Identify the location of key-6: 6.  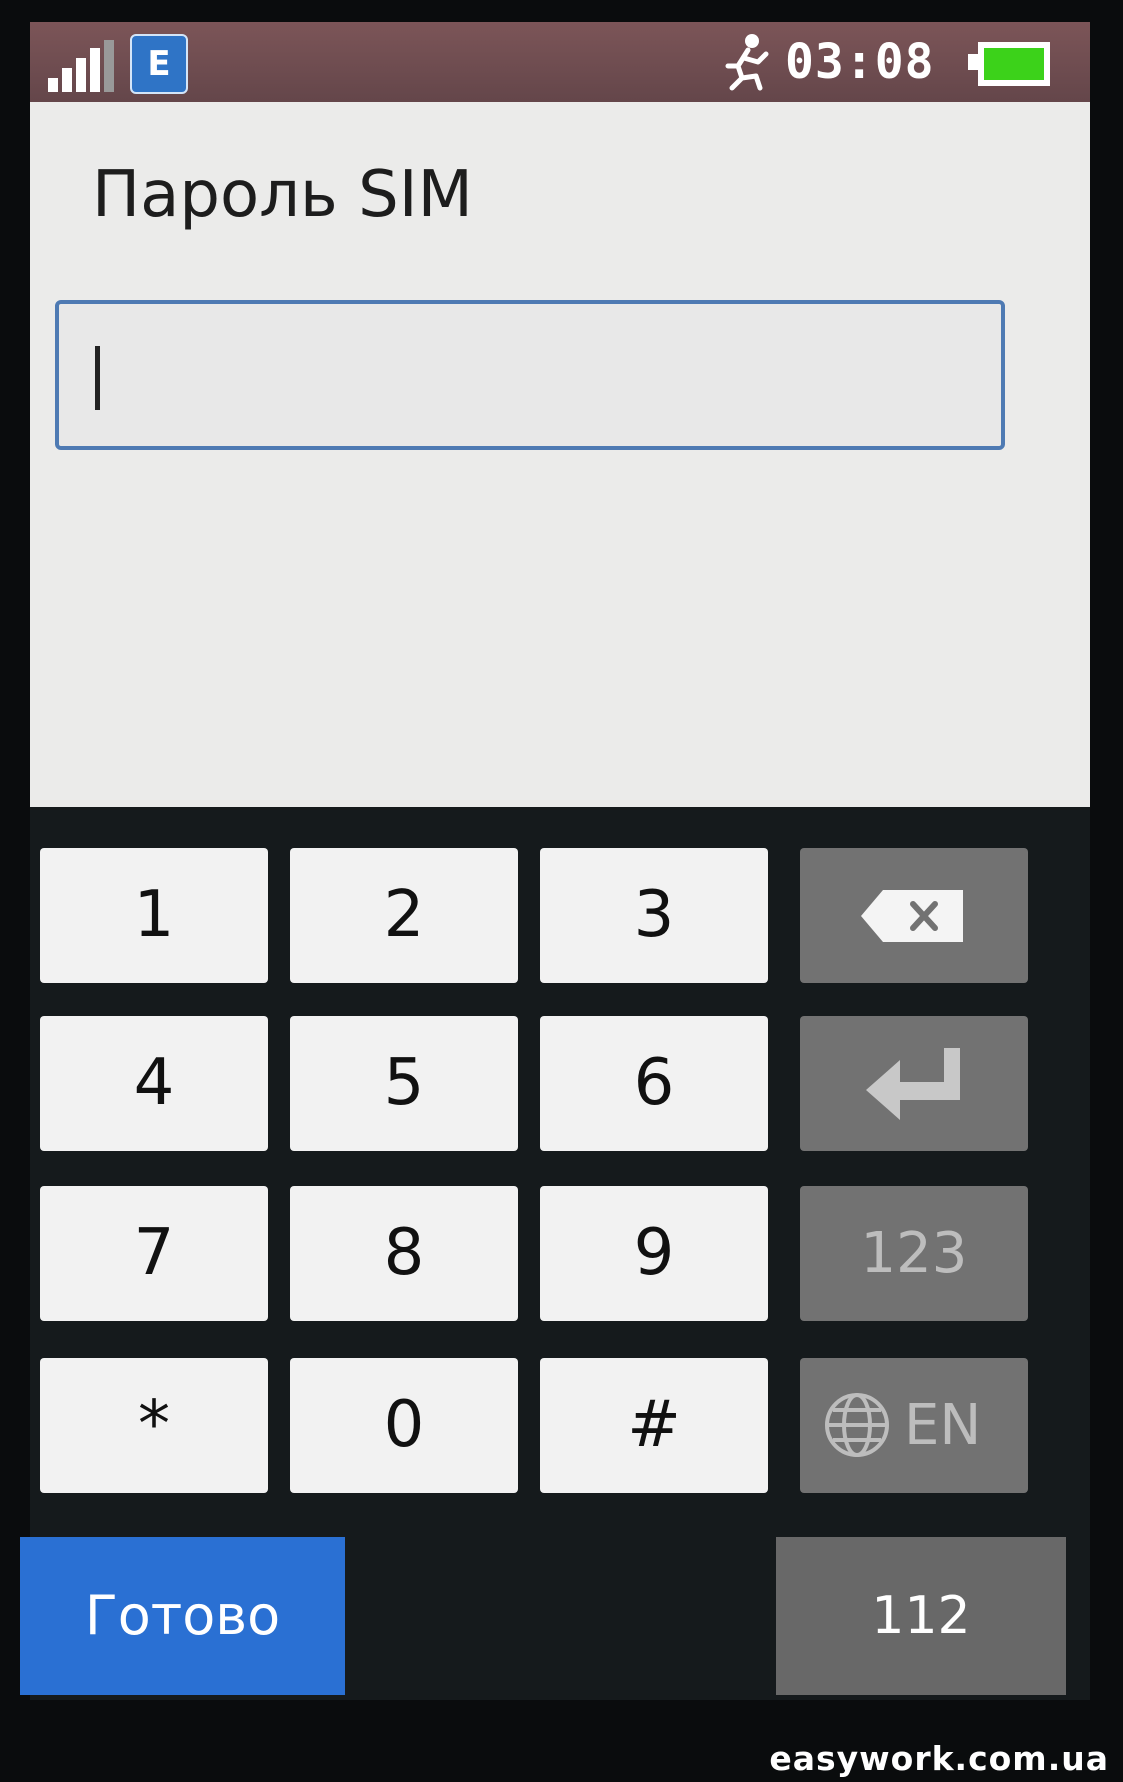
(654, 1083).